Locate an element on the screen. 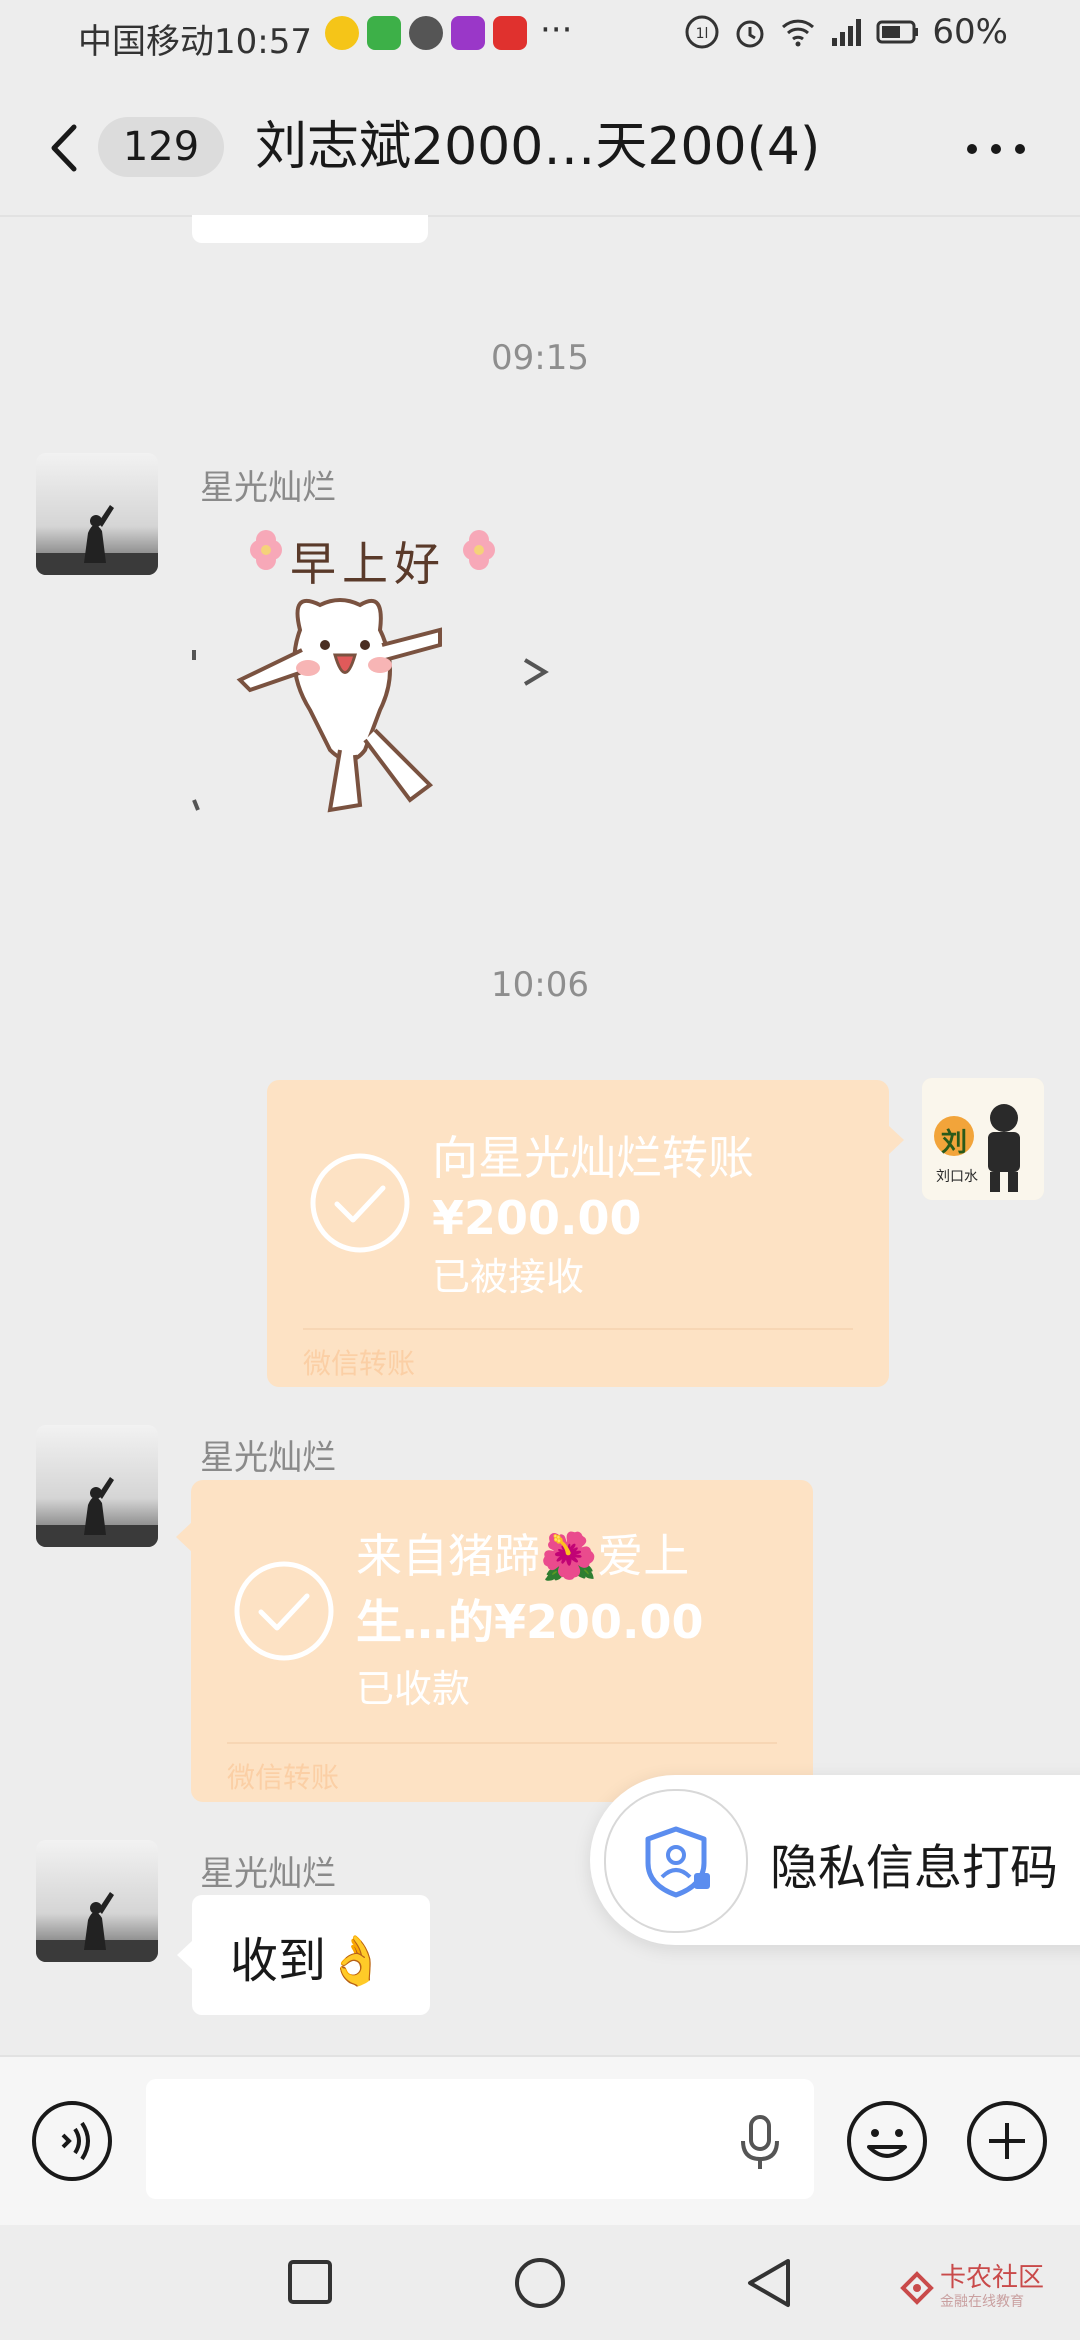 This screenshot has height=2340, width=1080. status-bar: 中国移动10:57 ··· 1l 60% is located at coordinates (540, 37).